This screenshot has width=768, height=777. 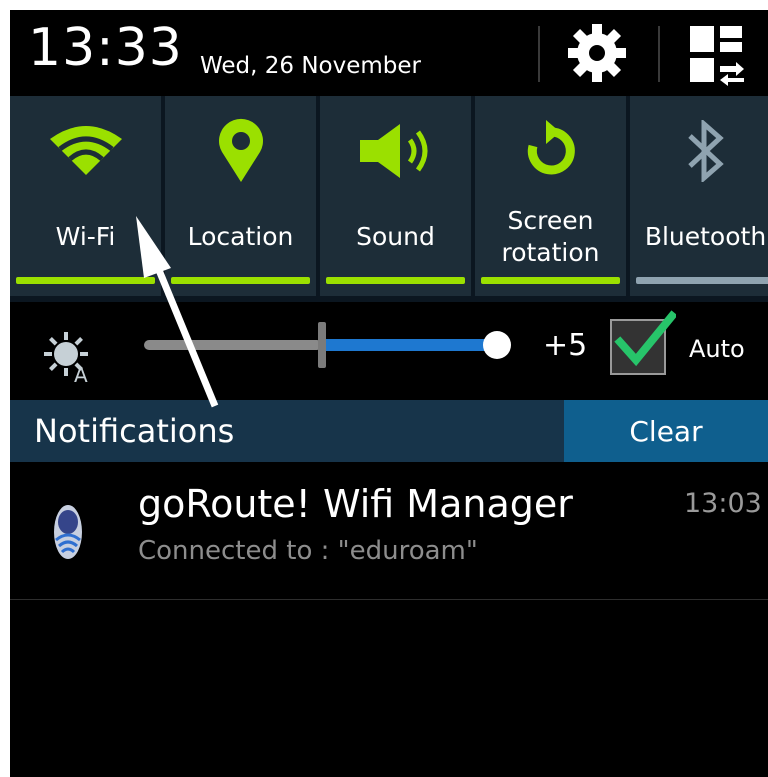 I want to click on gear-icon, so click(x=597, y=53).